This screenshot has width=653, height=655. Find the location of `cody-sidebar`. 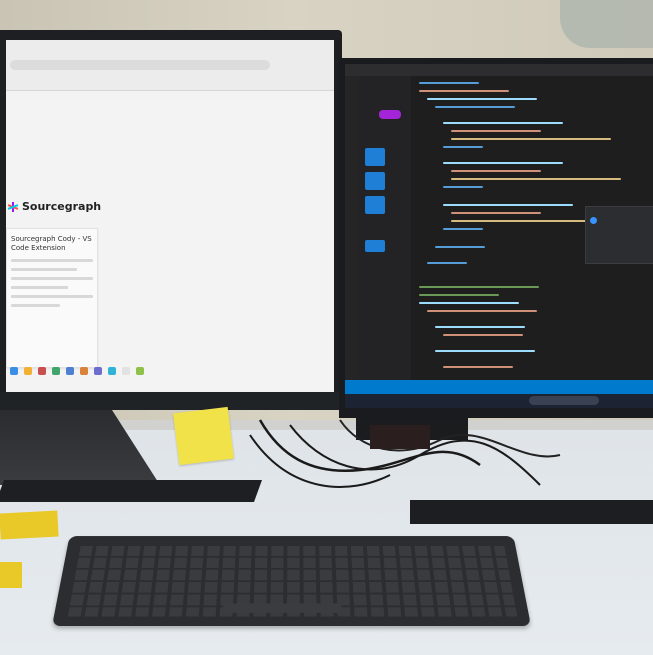

cody-sidebar is located at coordinates (385, 235).